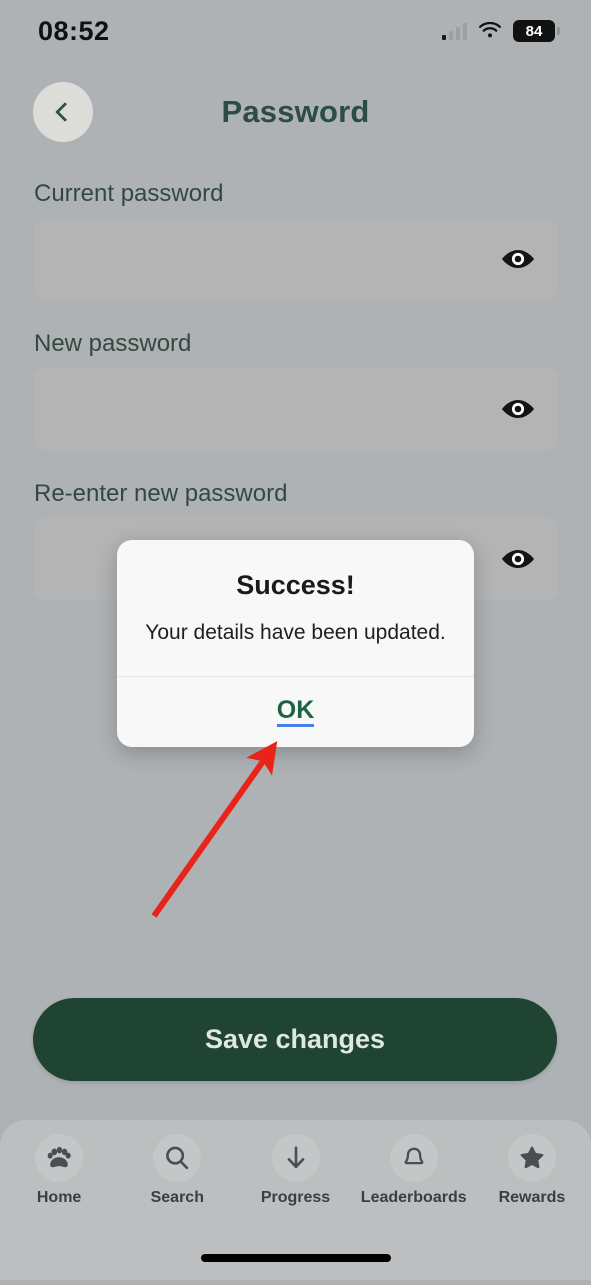 This screenshot has width=591, height=1285. Describe the element at coordinates (295, 585) in the screenshot. I see `dialog-title: Success!` at that location.